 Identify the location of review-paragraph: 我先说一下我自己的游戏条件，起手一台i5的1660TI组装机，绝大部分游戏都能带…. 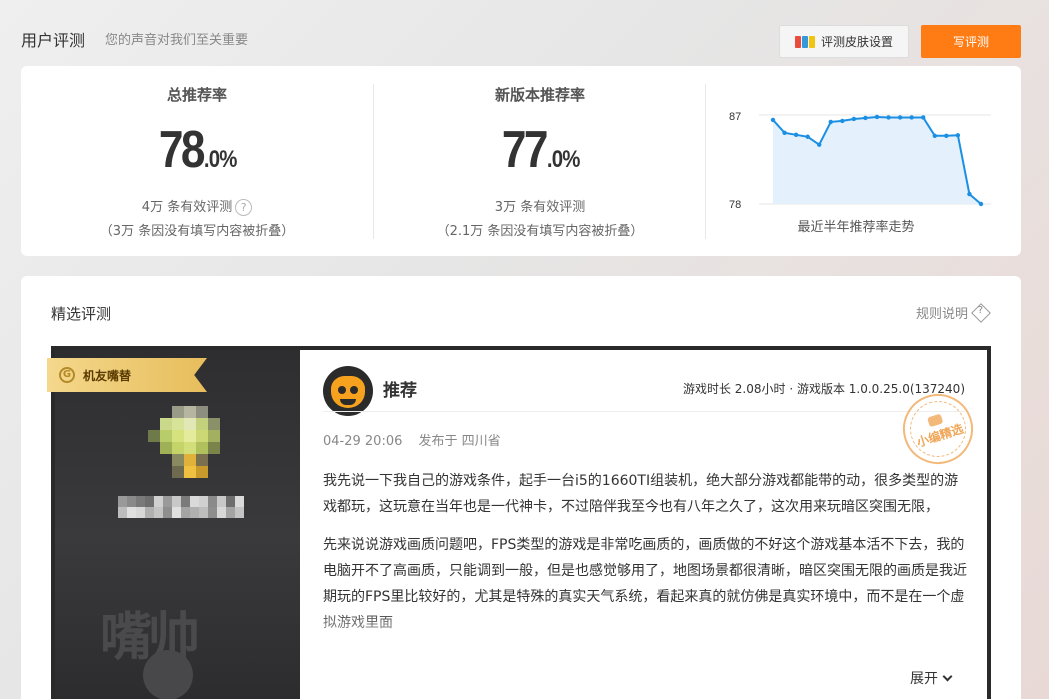
(641, 494).